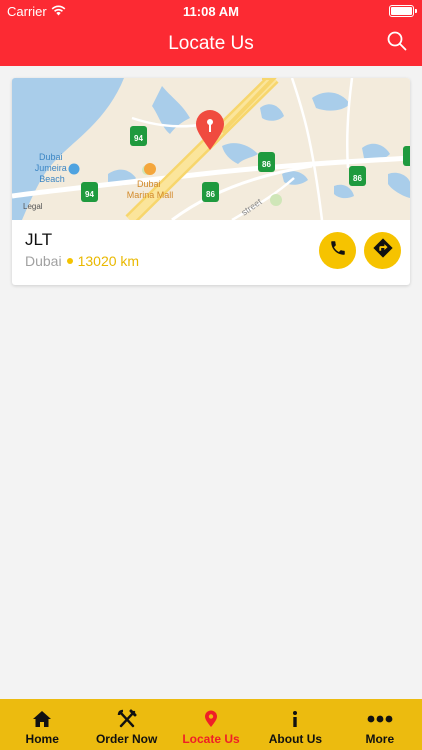  I want to click on status-bar: Carrier 11:08 AM, so click(211, 11).